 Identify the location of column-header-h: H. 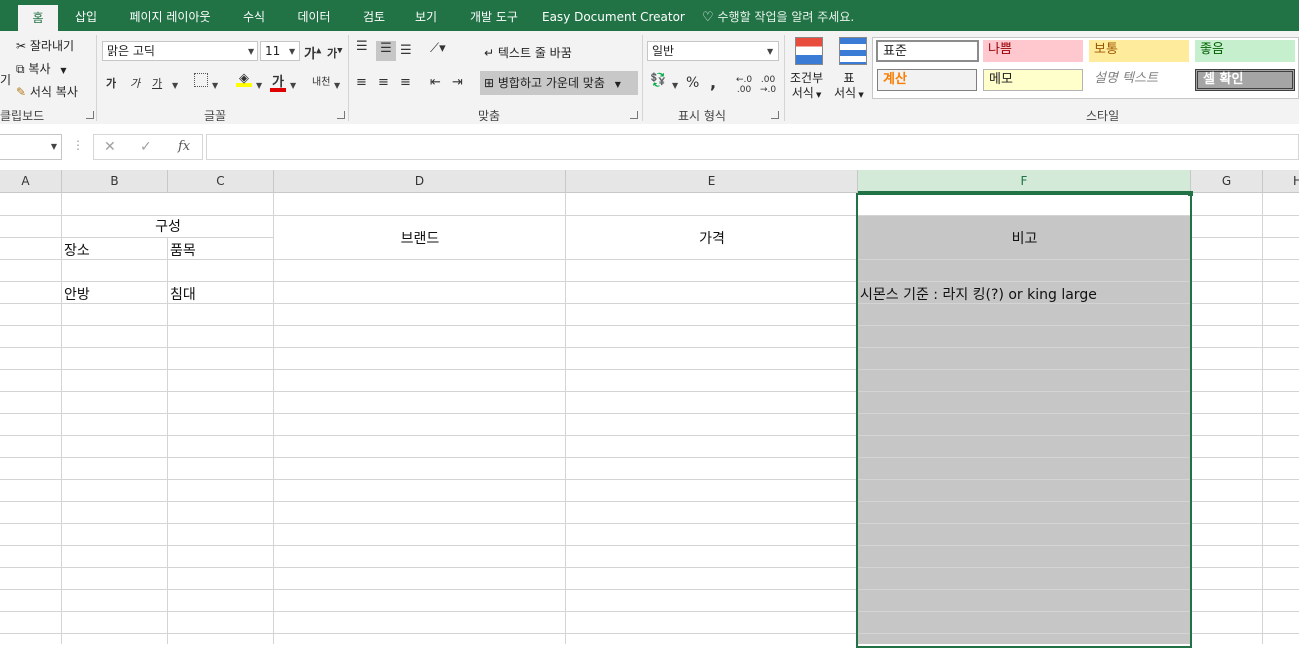
(1281, 181).